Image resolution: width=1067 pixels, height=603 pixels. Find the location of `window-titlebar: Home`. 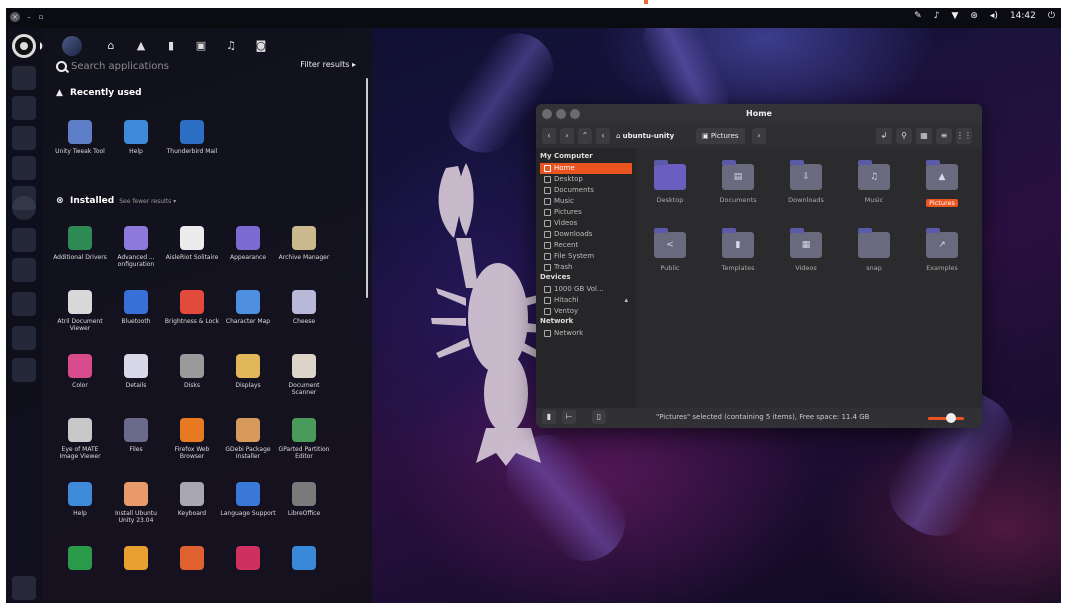

window-titlebar: Home is located at coordinates (759, 114).